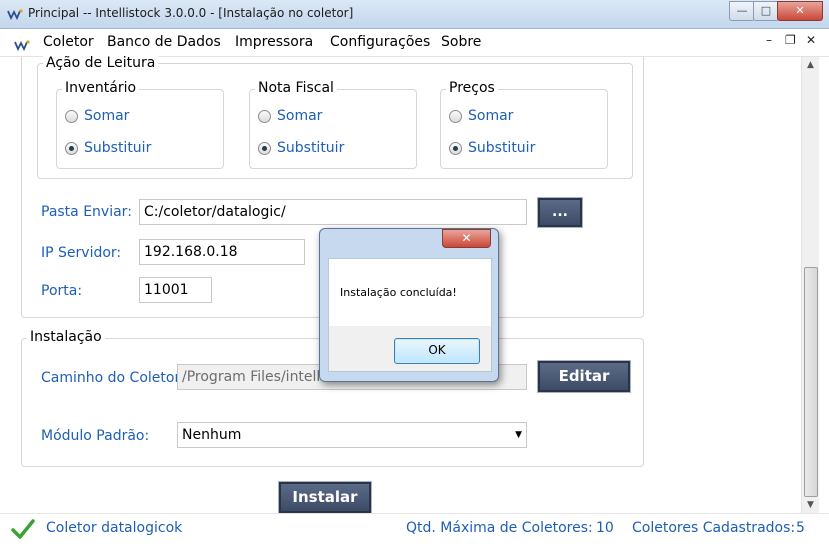 The image size is (829, 549). What do you see at coordinates (811, 382) in the screenshot?
I see `scroll-thumb` at bounding box center [811, 382].